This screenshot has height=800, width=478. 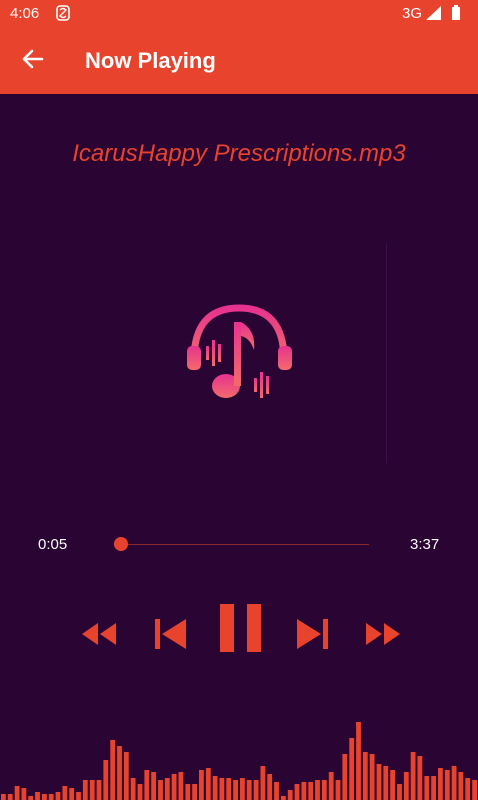 I want to click on seek-thumb, so click(x=121, y=544).